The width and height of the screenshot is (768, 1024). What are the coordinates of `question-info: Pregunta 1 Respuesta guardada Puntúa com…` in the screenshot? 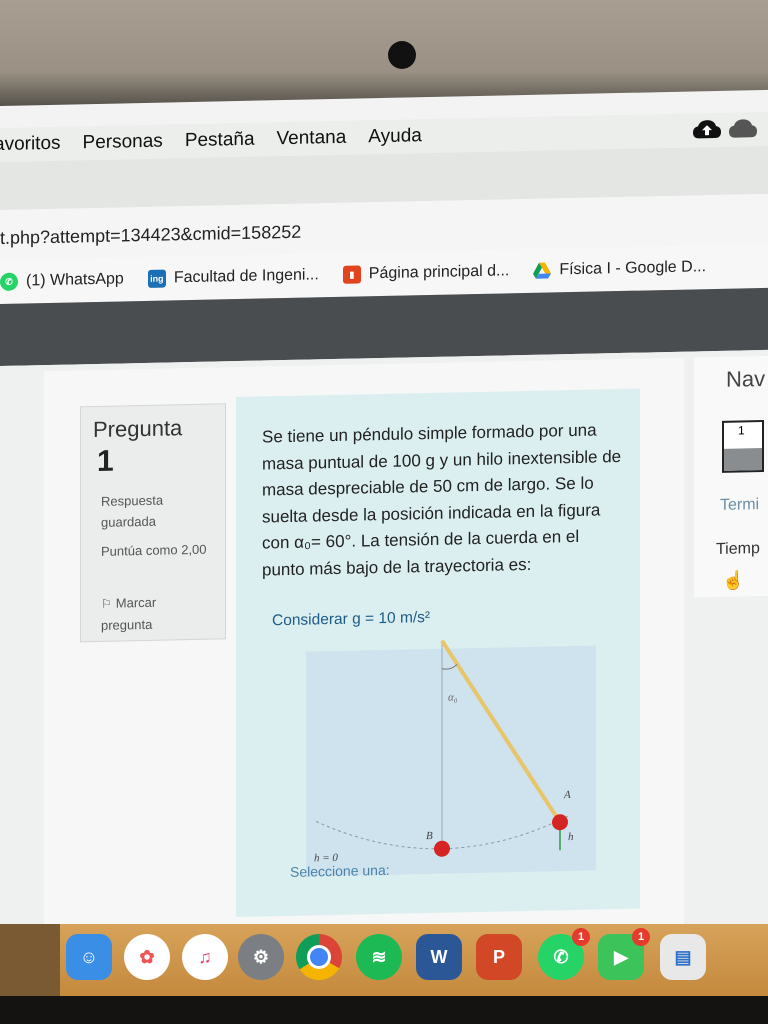 It's located at (153, 523).